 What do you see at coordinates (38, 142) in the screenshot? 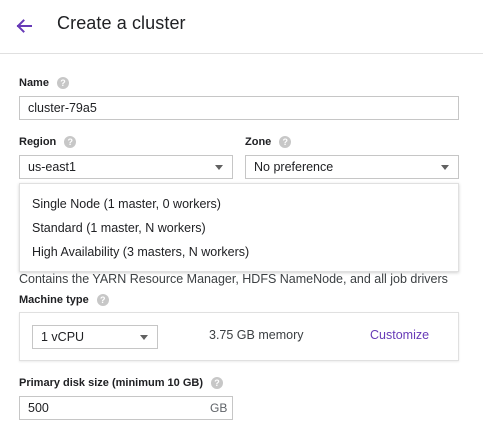
I see `region-label-text: Region` at bounding box center [38, 142].